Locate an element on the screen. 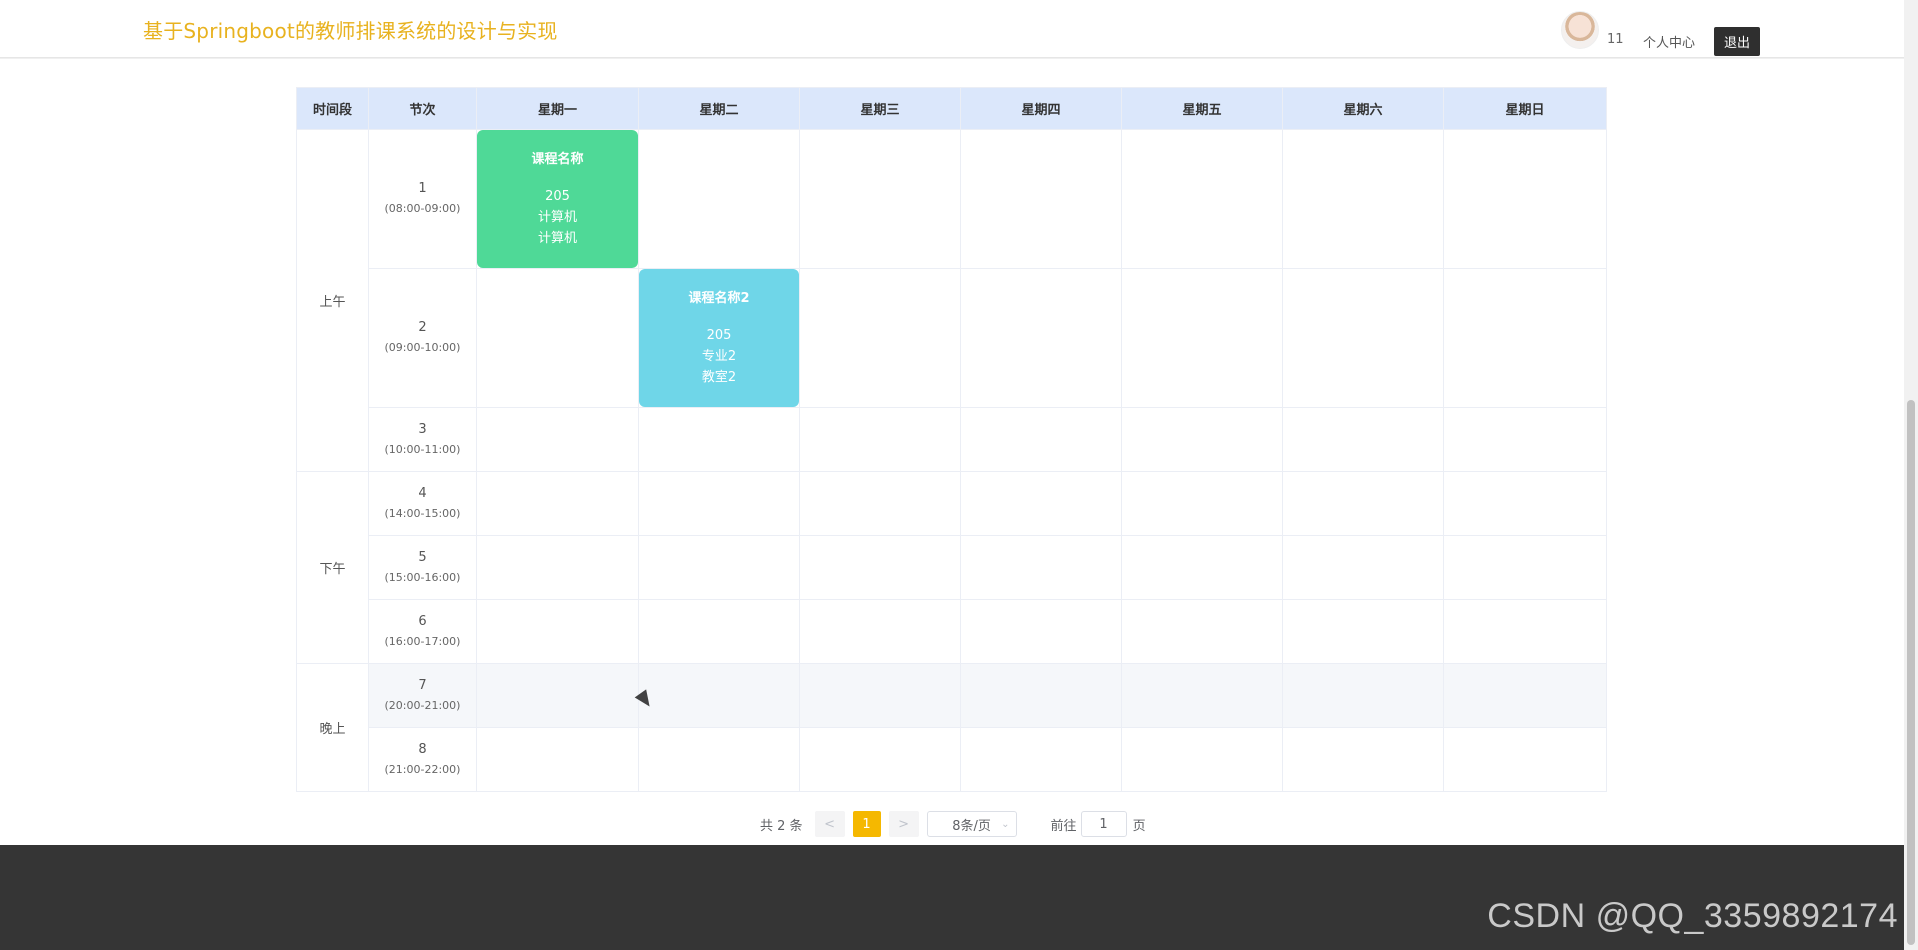 The width and height of the screenshot is (1918, 950). goto-page-input is located at coordinates (1103, 824).